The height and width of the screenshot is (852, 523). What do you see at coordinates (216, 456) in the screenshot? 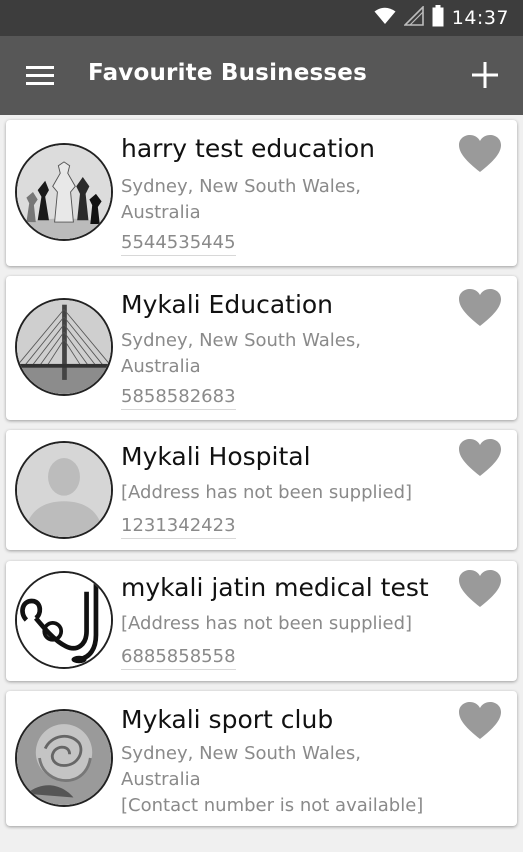
I see `business-name: Mykali Hospital` at bounding box center [216, 456].